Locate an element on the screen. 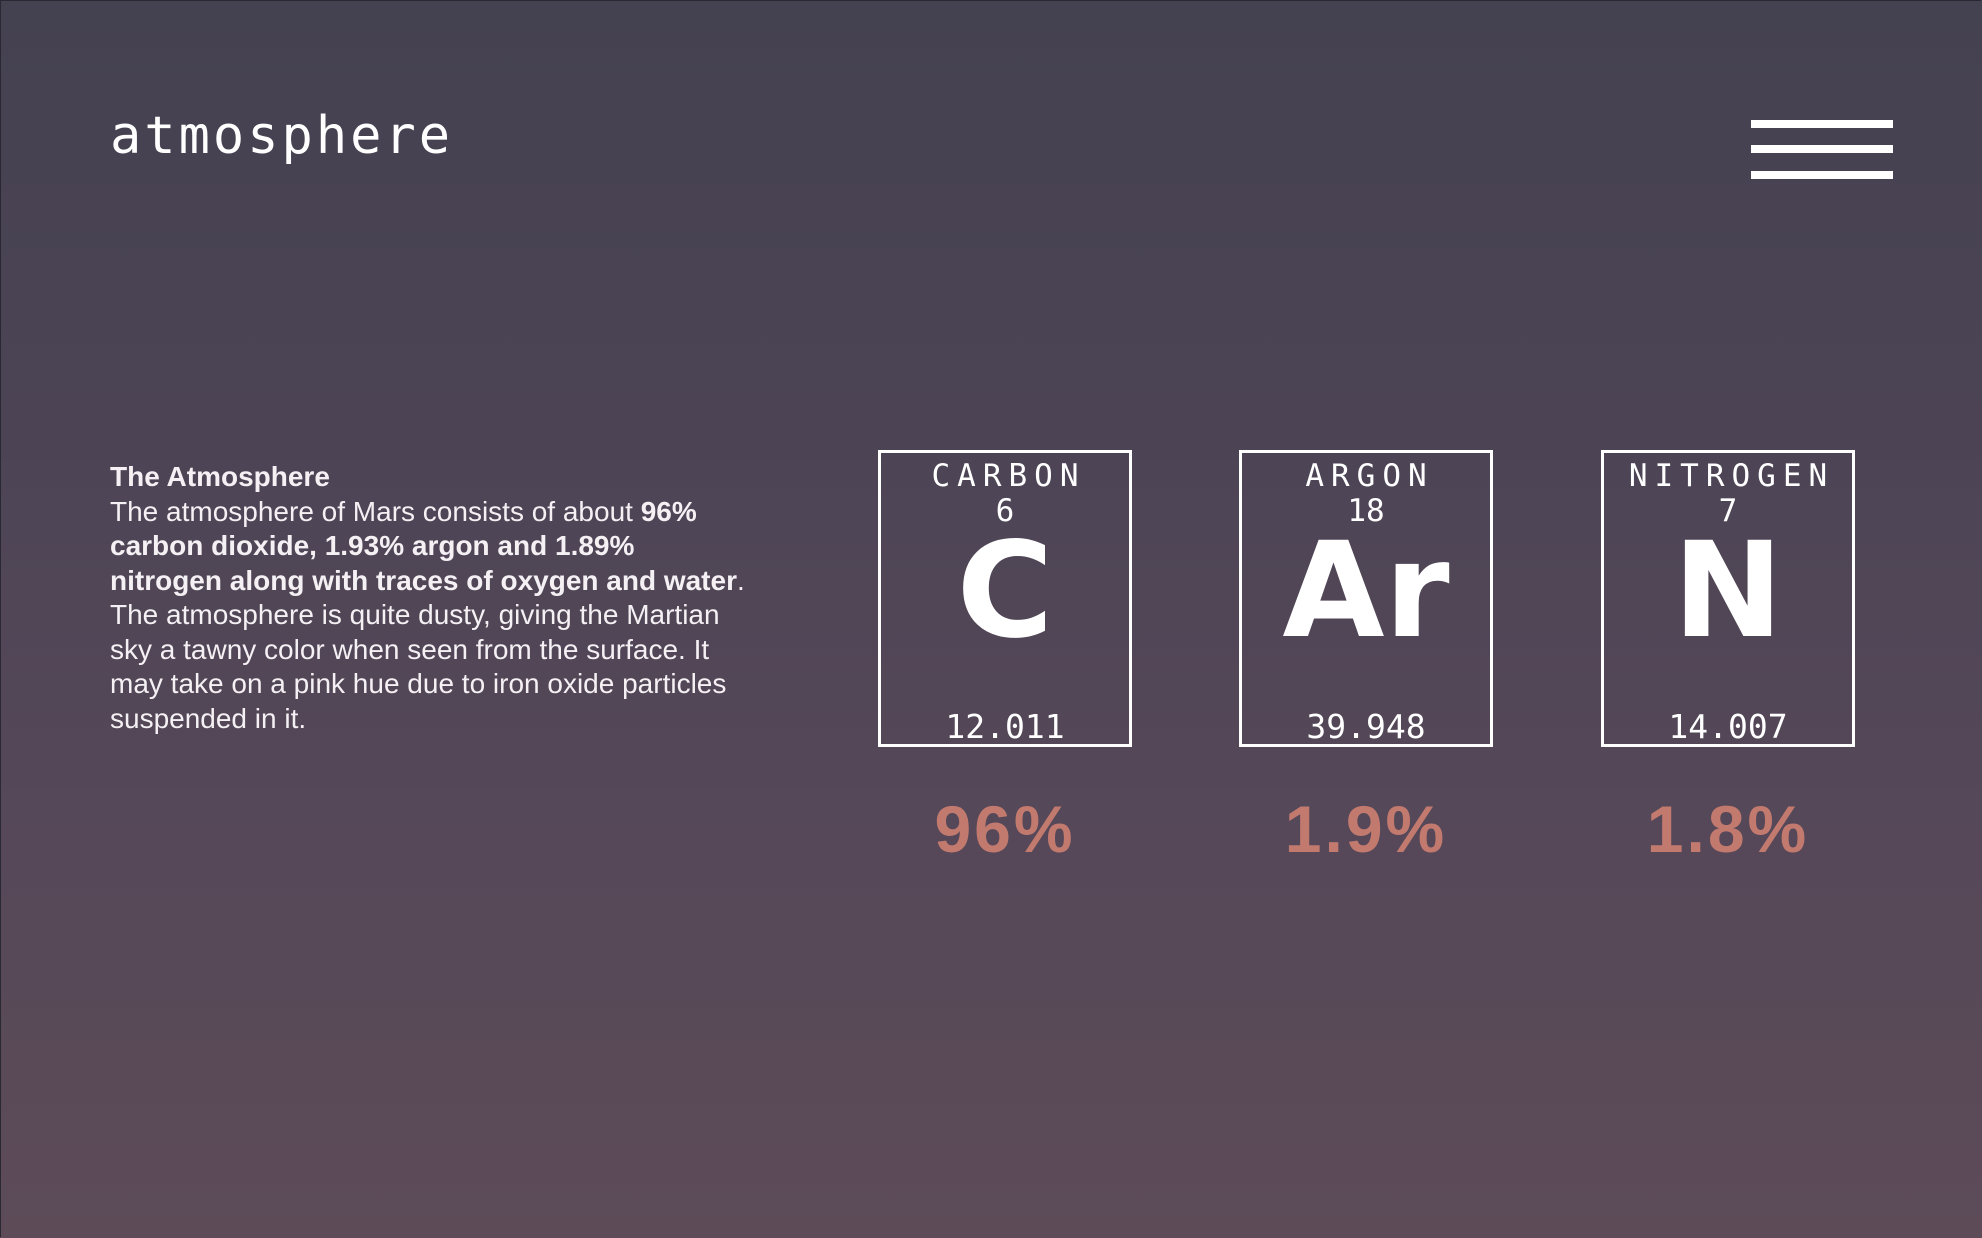 This screenshot has height=1238, width=1982. description-intro: The atmosphere of Mars consists of about is located at coordinates (375, 511).